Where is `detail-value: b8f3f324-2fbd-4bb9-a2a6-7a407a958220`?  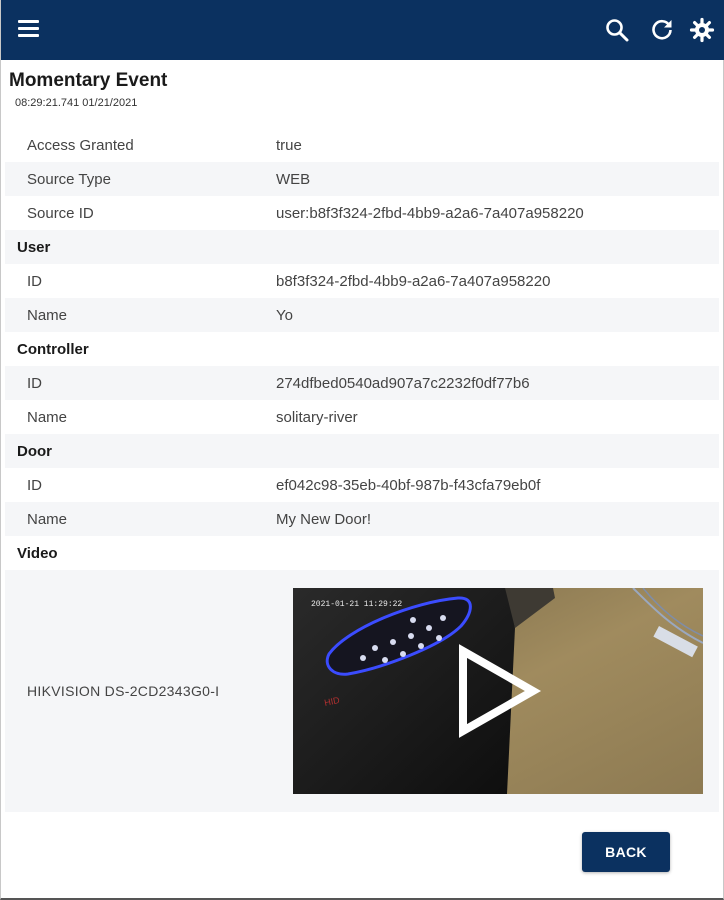
detail-value: b8f3f324-2fbd-4bb9-a2a6-7a407a958220 is located at coordinates (413, 281).